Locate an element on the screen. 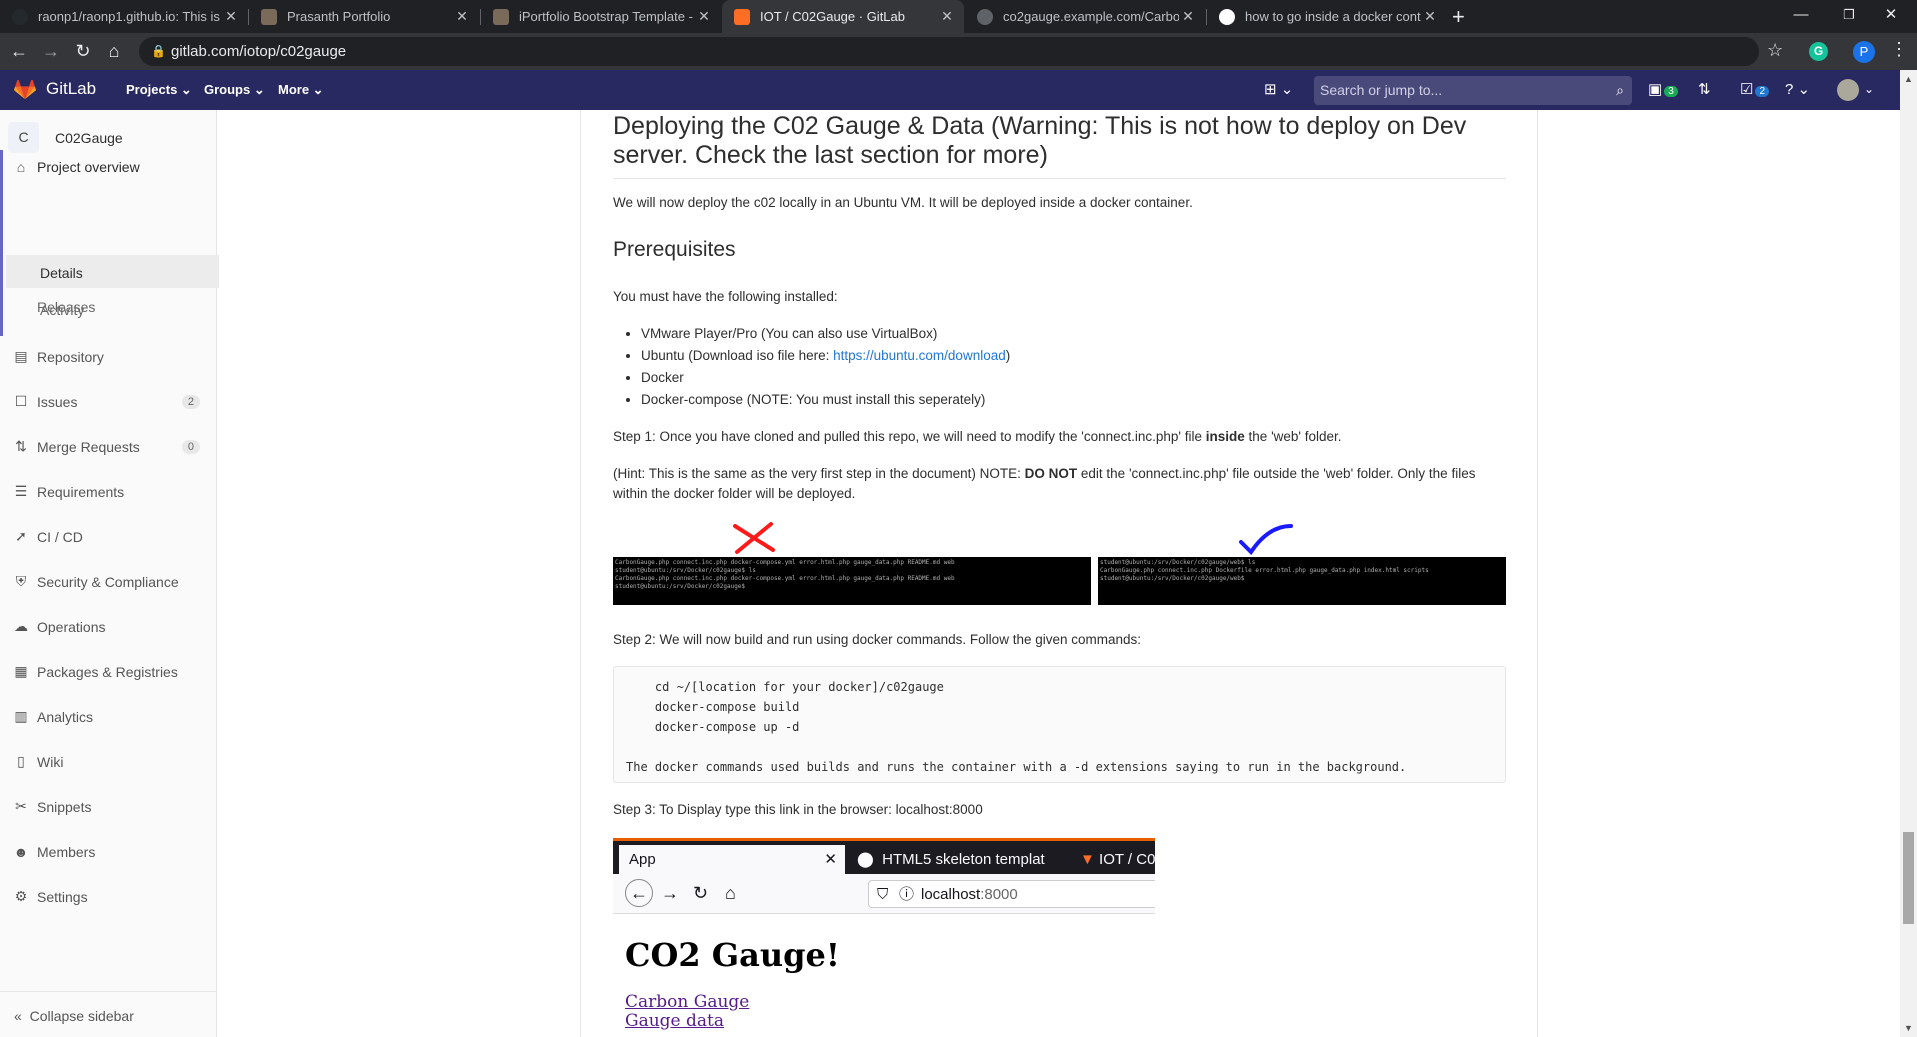 The height and width of the screenshot is (1037, 1917). google-icon is located at coordinates (1227, 16).